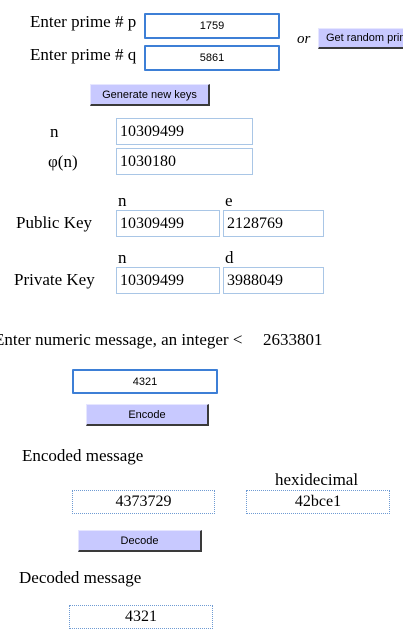 This screenshot has width=403, height=634. I want to click on private-key-label: Private Key, so click(54, 279).